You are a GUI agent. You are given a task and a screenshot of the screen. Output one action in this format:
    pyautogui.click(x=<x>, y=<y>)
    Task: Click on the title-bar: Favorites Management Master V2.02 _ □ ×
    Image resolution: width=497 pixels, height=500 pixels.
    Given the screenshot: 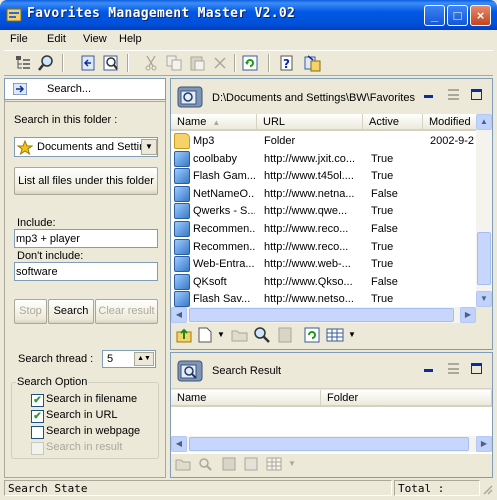 What is the action you would take?
    pyautogui.click(x=248, y=15)
    